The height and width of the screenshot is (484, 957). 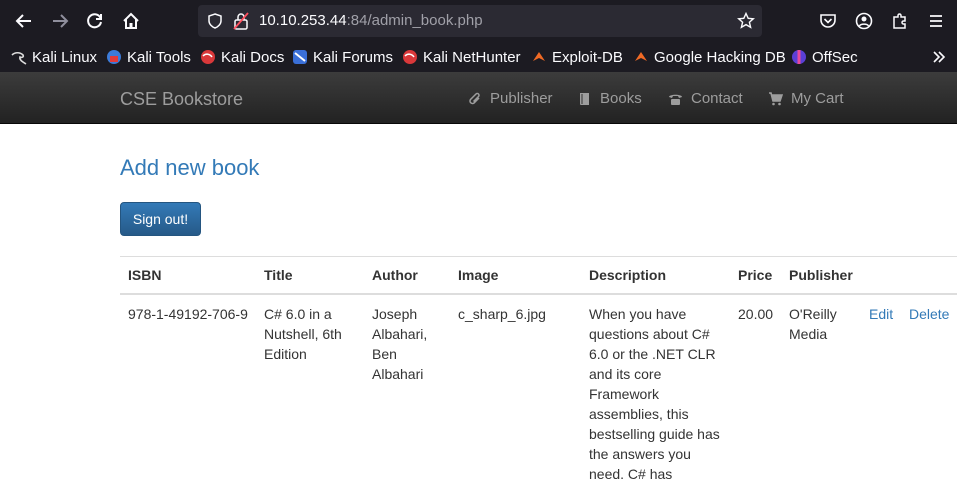 I want to click on chevron-double-right-icon, so click(x=939, y=57).